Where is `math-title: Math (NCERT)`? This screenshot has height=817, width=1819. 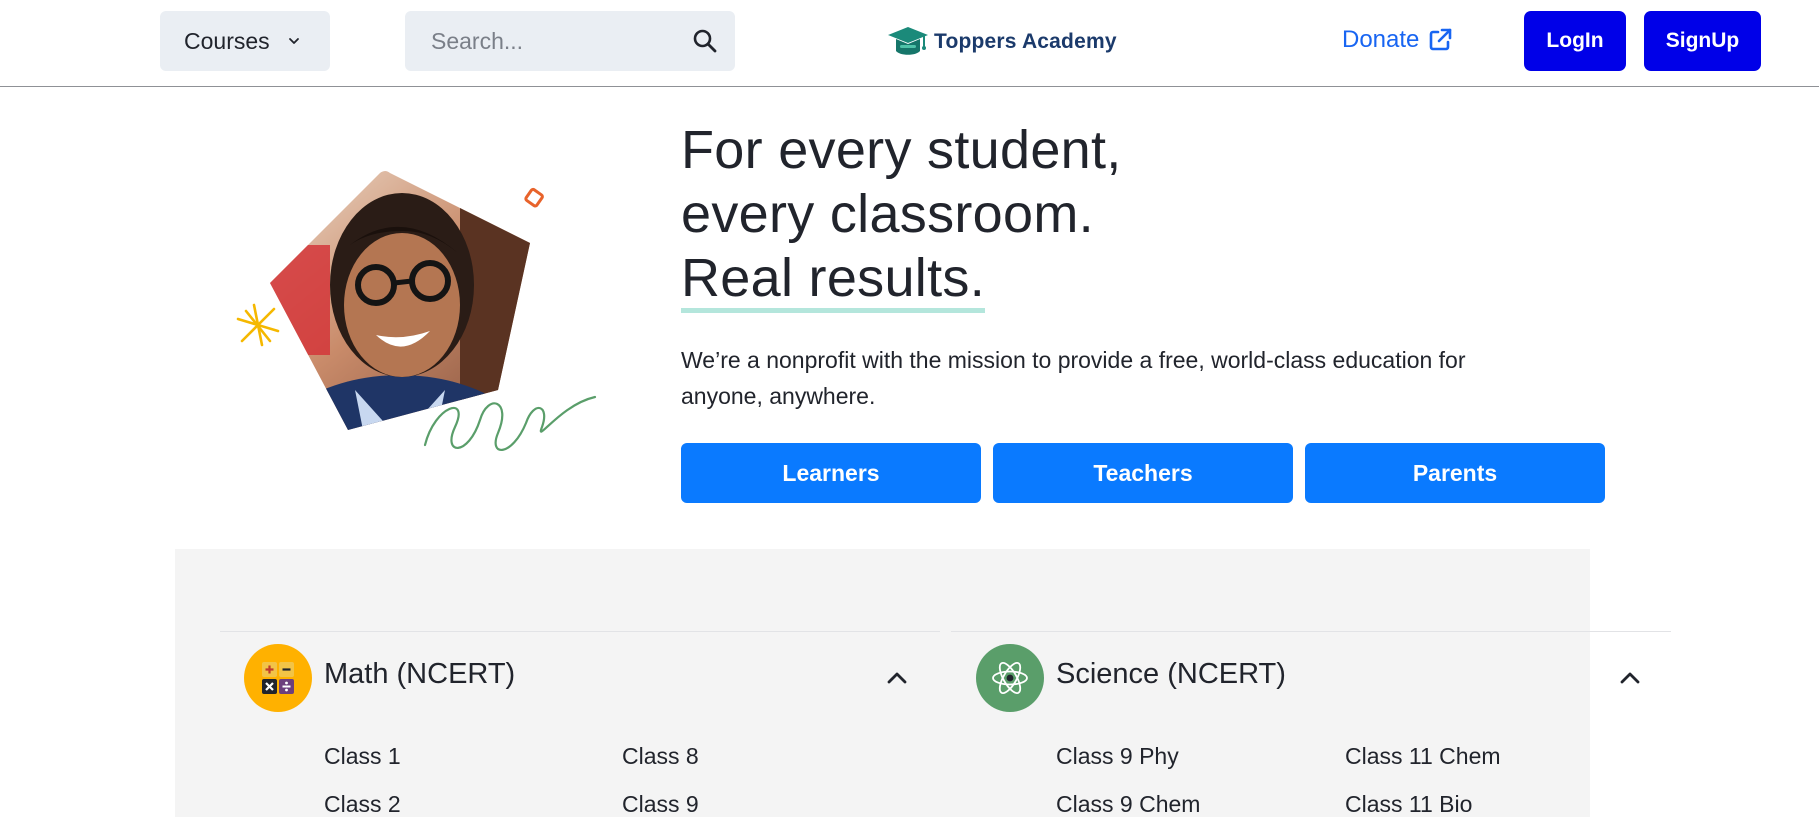 math-title: Math (NCERT) is located at coordinates (419, 674).